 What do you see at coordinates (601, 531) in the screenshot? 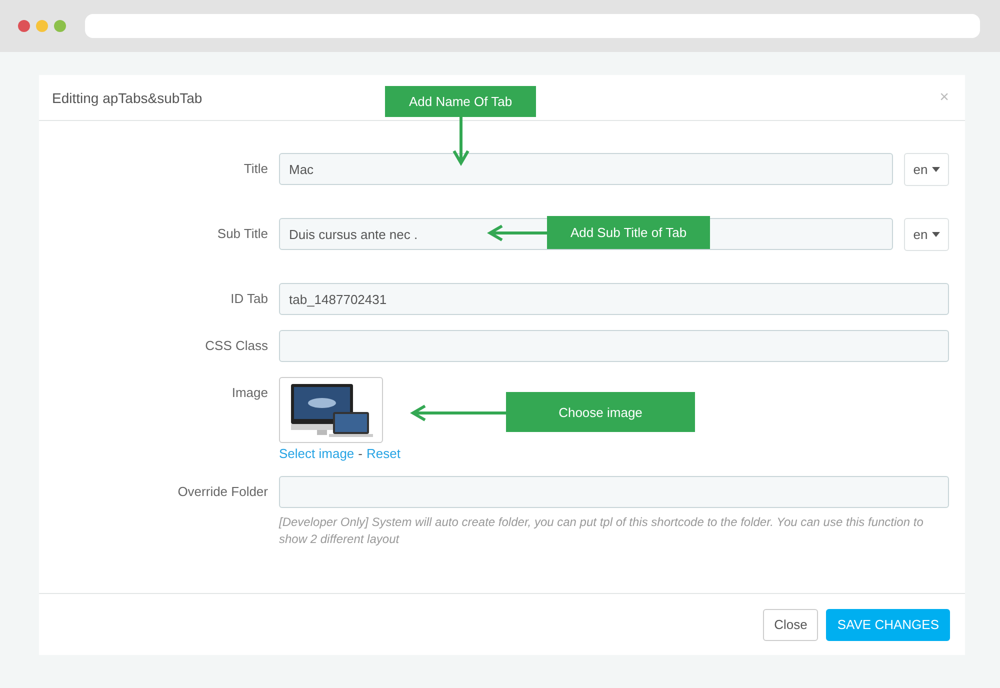
I see `help-text: [Developer Only] System will auto create folder, you can put tpl of this shortcode to the folder. You can use this function to show 2 different layout` at bounding box center [601, 531].